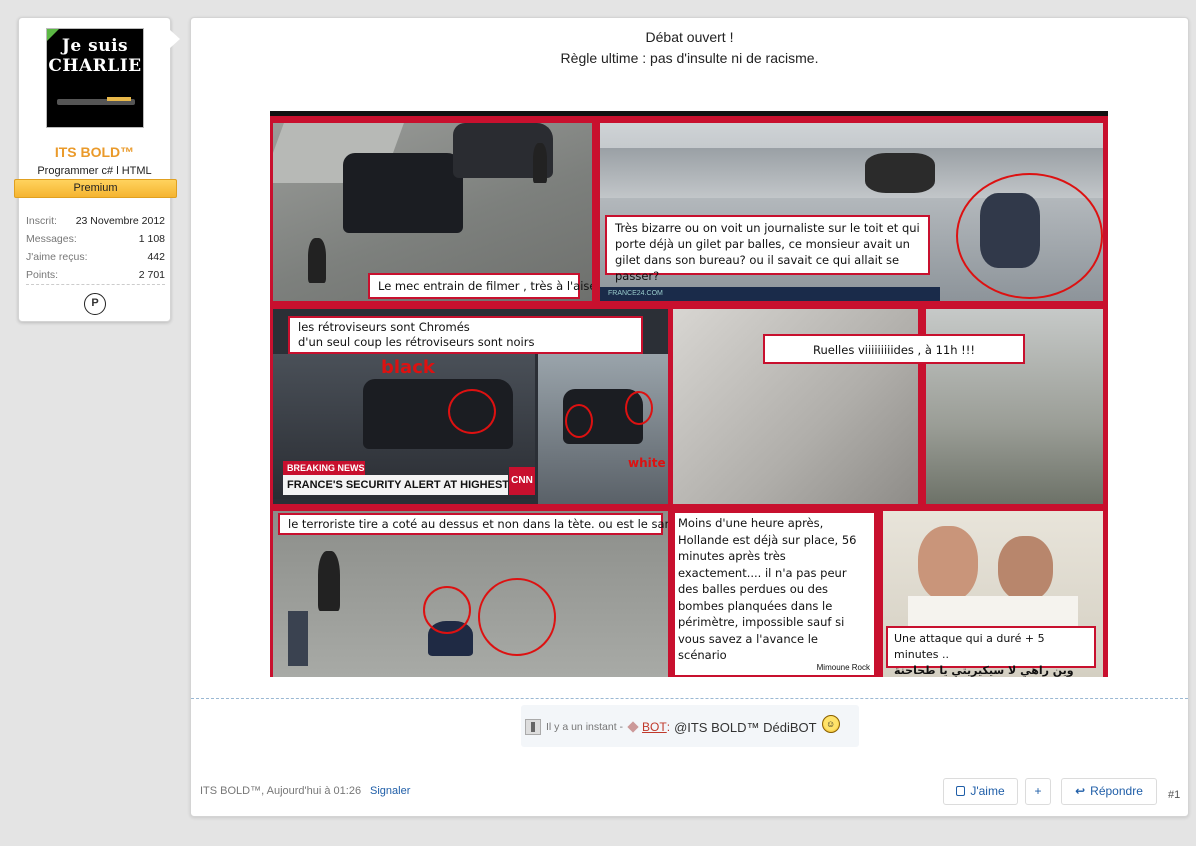  Describe the element at coordinates (1174, 795) in the screenshot. I see `post-number: #1` at that location.